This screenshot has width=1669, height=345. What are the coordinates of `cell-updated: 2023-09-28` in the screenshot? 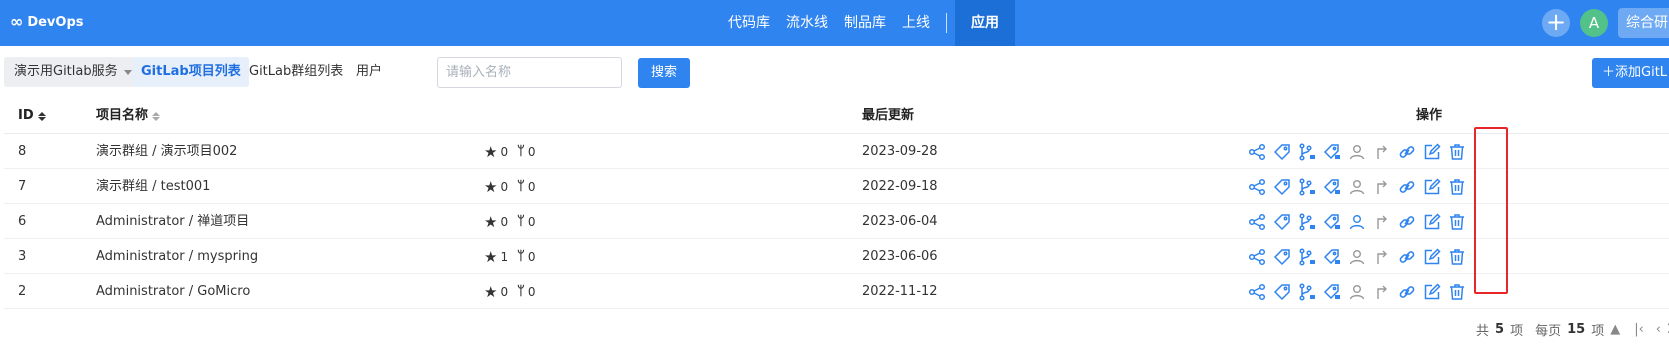 It's located at (900, 151).